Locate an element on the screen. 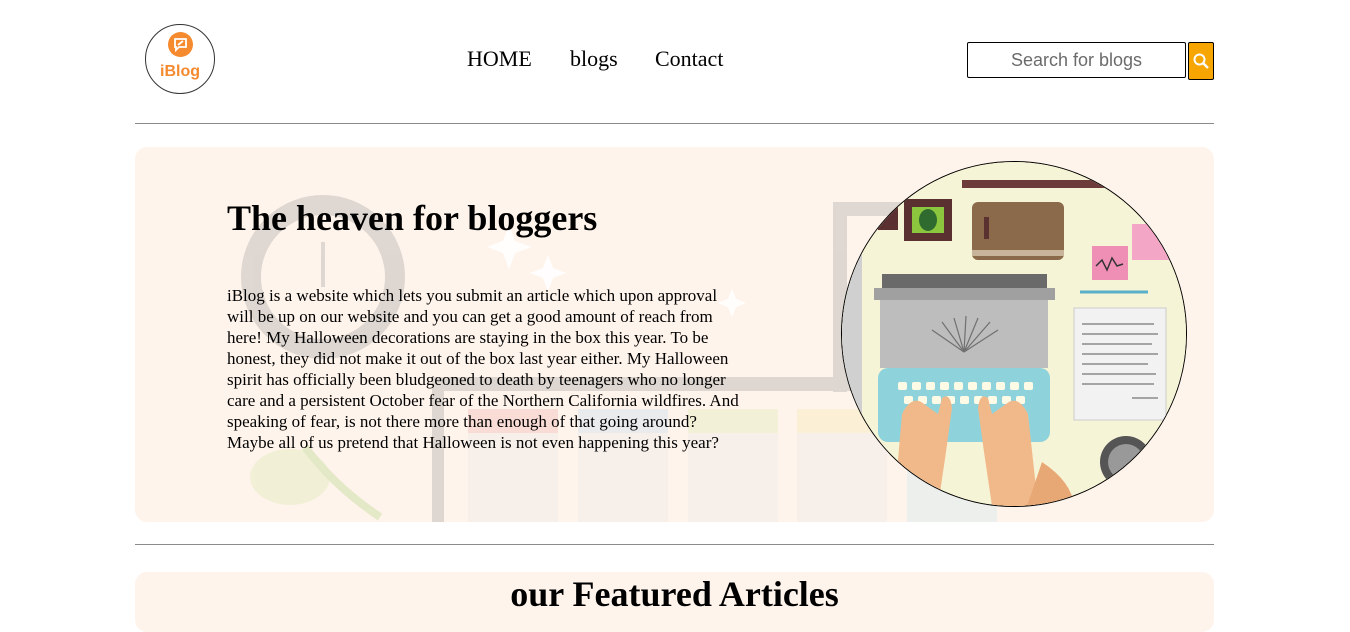 The width and height of the screenshot is (1350, 632). typewriter-illustration is located at coordinates (1014, 334).